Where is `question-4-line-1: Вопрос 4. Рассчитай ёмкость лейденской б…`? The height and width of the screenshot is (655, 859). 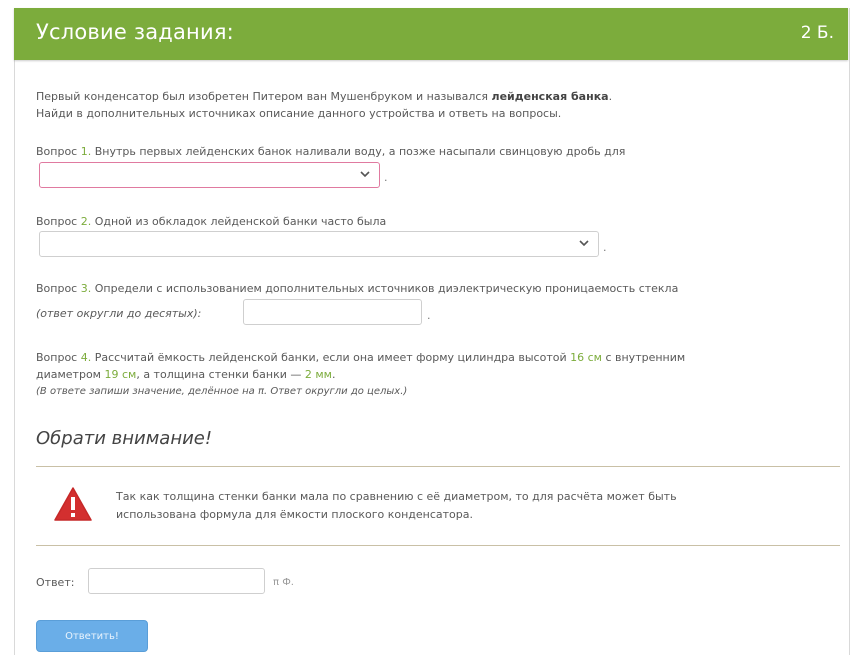 question-4-line-1: Вопрос 4. Рассчитай ёмкость лейденской б… is located at coordinates (361, 357).